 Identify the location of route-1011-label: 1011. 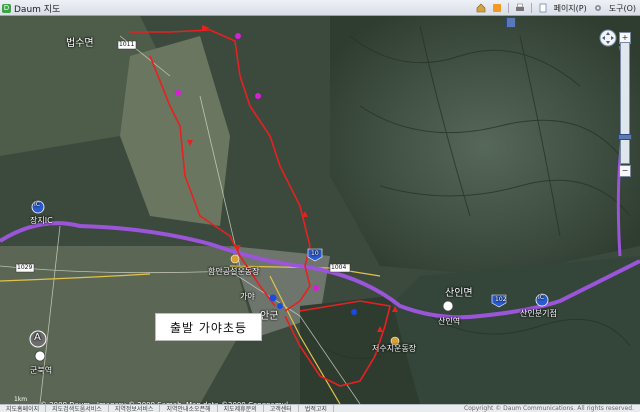
(127, 44).